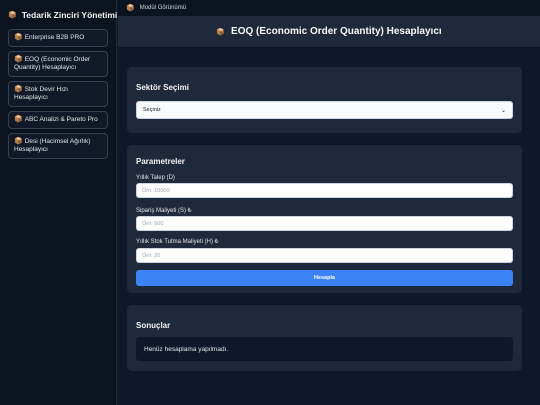  What do you see at coordinates (324, 349) in the screenshot?
I see `results-output: Henüz hesaplama yapılmadı.` at bounding box center [324, 349].